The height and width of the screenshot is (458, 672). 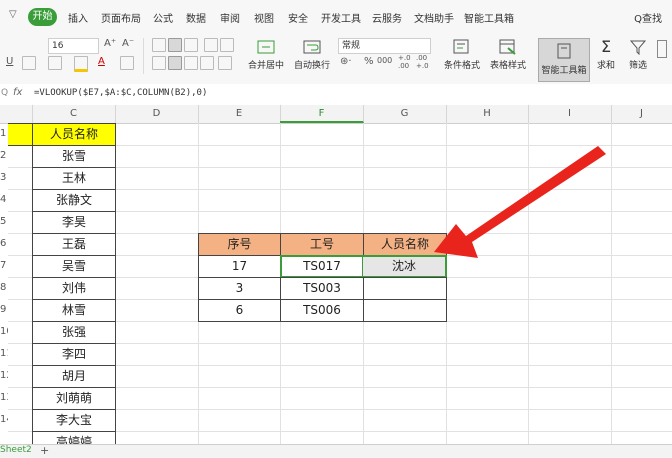 What do you see at coordinates (44, 450) in the screenshot?
I see `add-sheet-button: +` at bounding box center [44, 450].